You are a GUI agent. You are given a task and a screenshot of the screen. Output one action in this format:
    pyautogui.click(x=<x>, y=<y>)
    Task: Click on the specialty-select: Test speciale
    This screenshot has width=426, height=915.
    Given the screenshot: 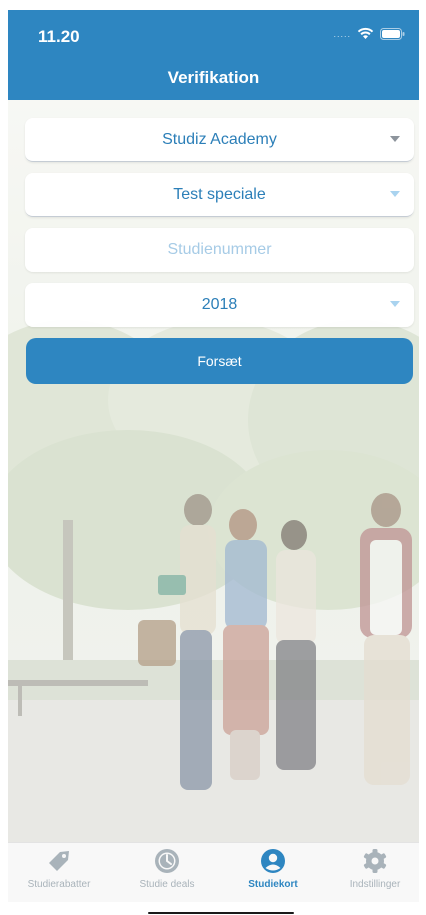 What is the action you would take?
    pyautogui.click(x=219, y=195)
    